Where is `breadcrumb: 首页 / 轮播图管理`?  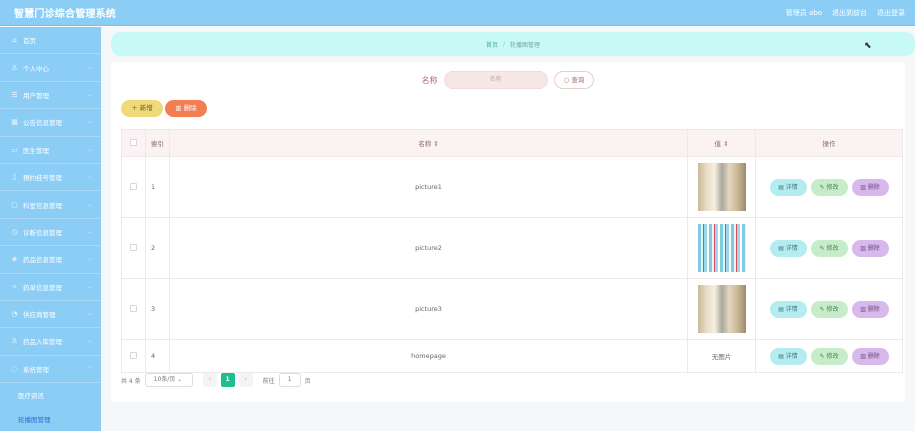 breadcrumb: 首页 / 轮播图管理 is located at coordinates (513, 44).